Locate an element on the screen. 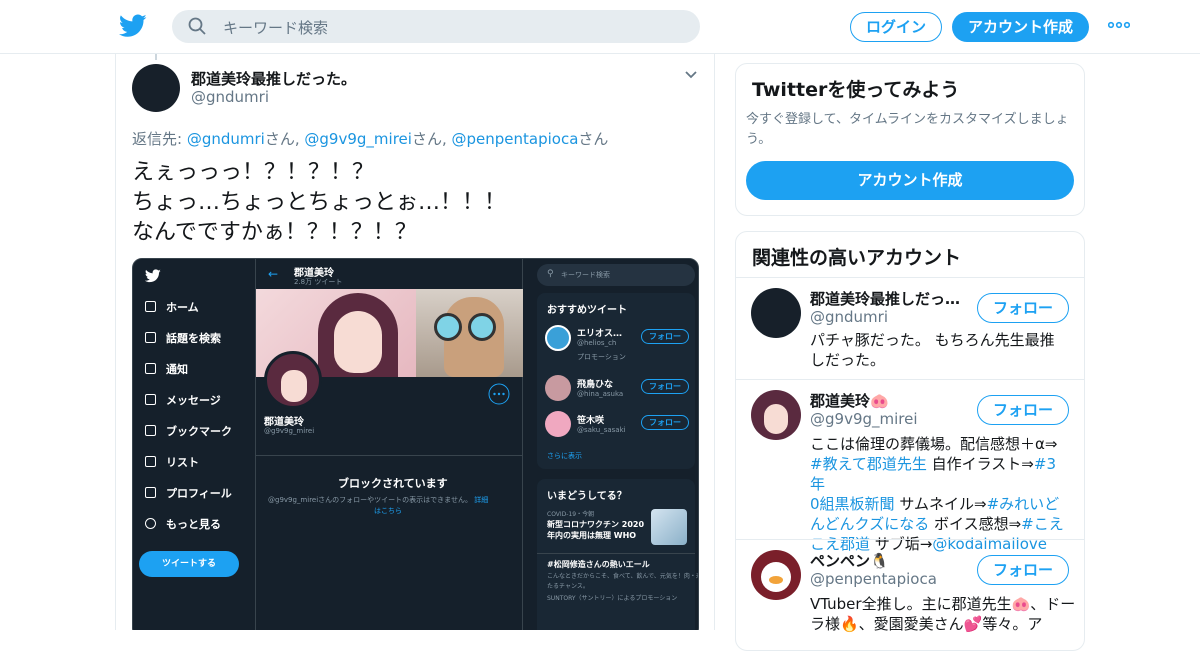 The height and width of the screenshot is (651, 1200). related-name: 郡道美玲🐽 is located at coordinates (849, 400).